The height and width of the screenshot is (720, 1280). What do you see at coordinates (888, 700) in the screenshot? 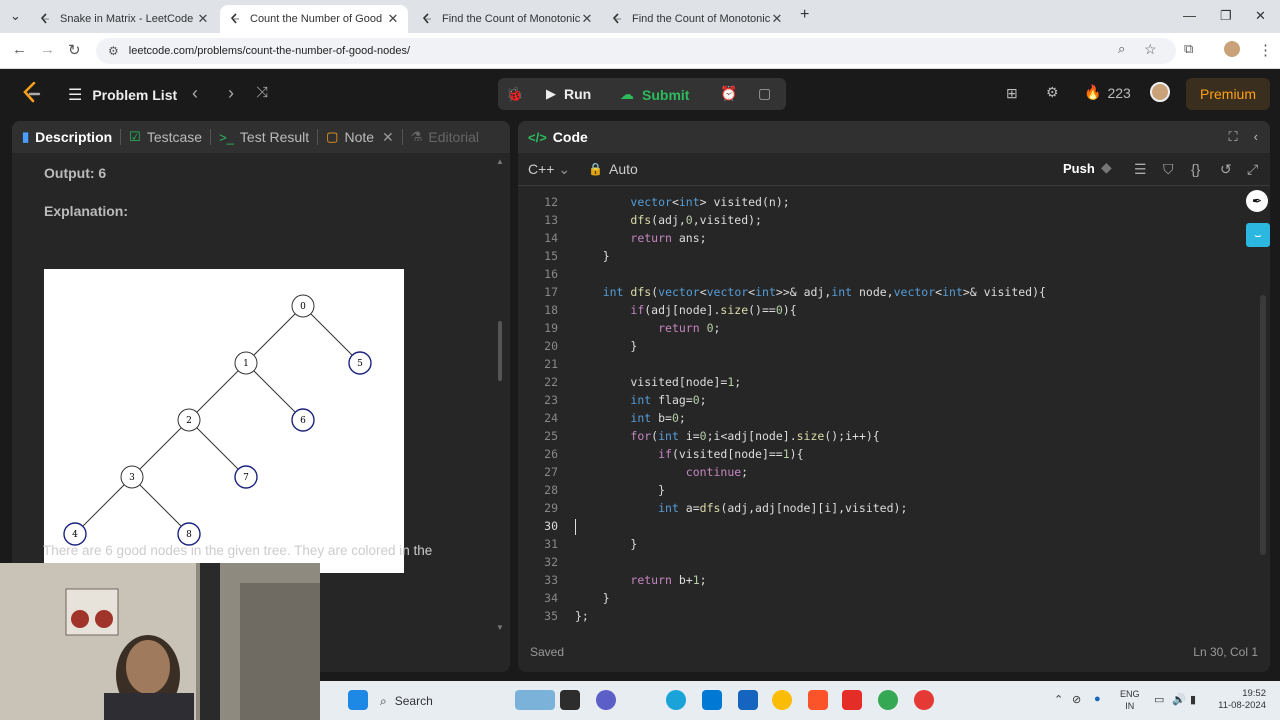
I see `chrome-active-icon` at bounding box center [888, 700].